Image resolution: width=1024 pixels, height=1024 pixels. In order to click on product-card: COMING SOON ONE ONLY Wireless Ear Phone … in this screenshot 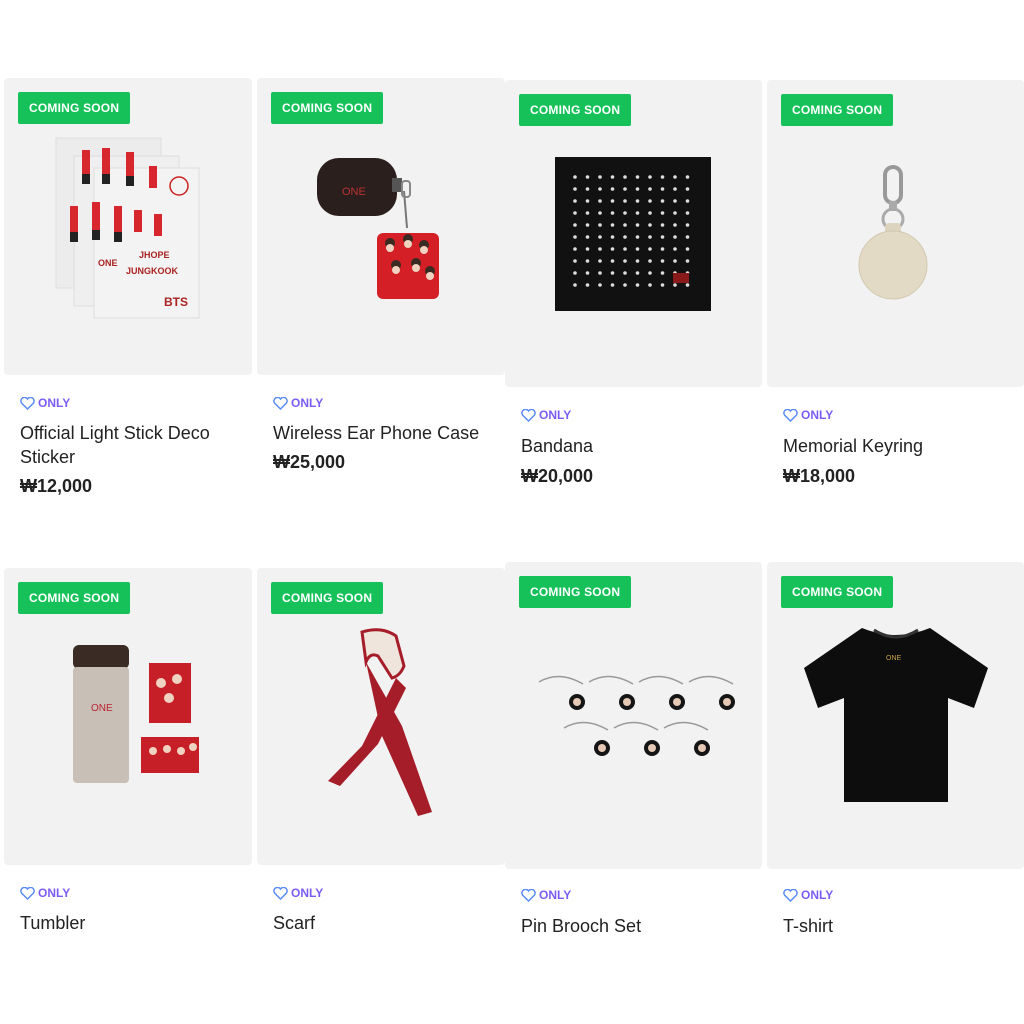, I will do `click(381, 293)`.